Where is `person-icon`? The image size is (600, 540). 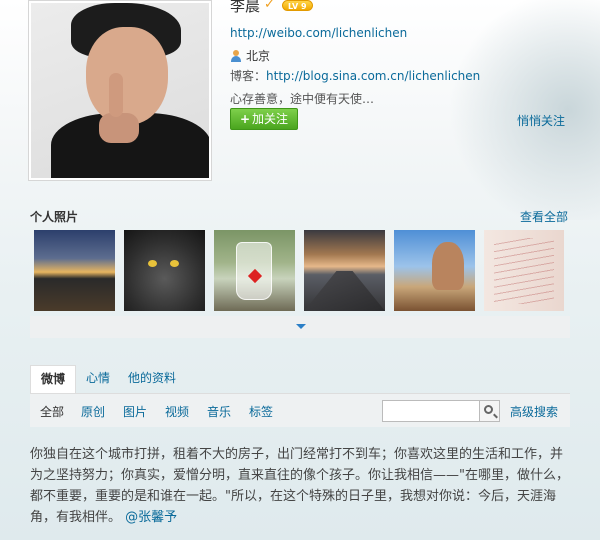
person-icon is located at coordinates (236, 55).